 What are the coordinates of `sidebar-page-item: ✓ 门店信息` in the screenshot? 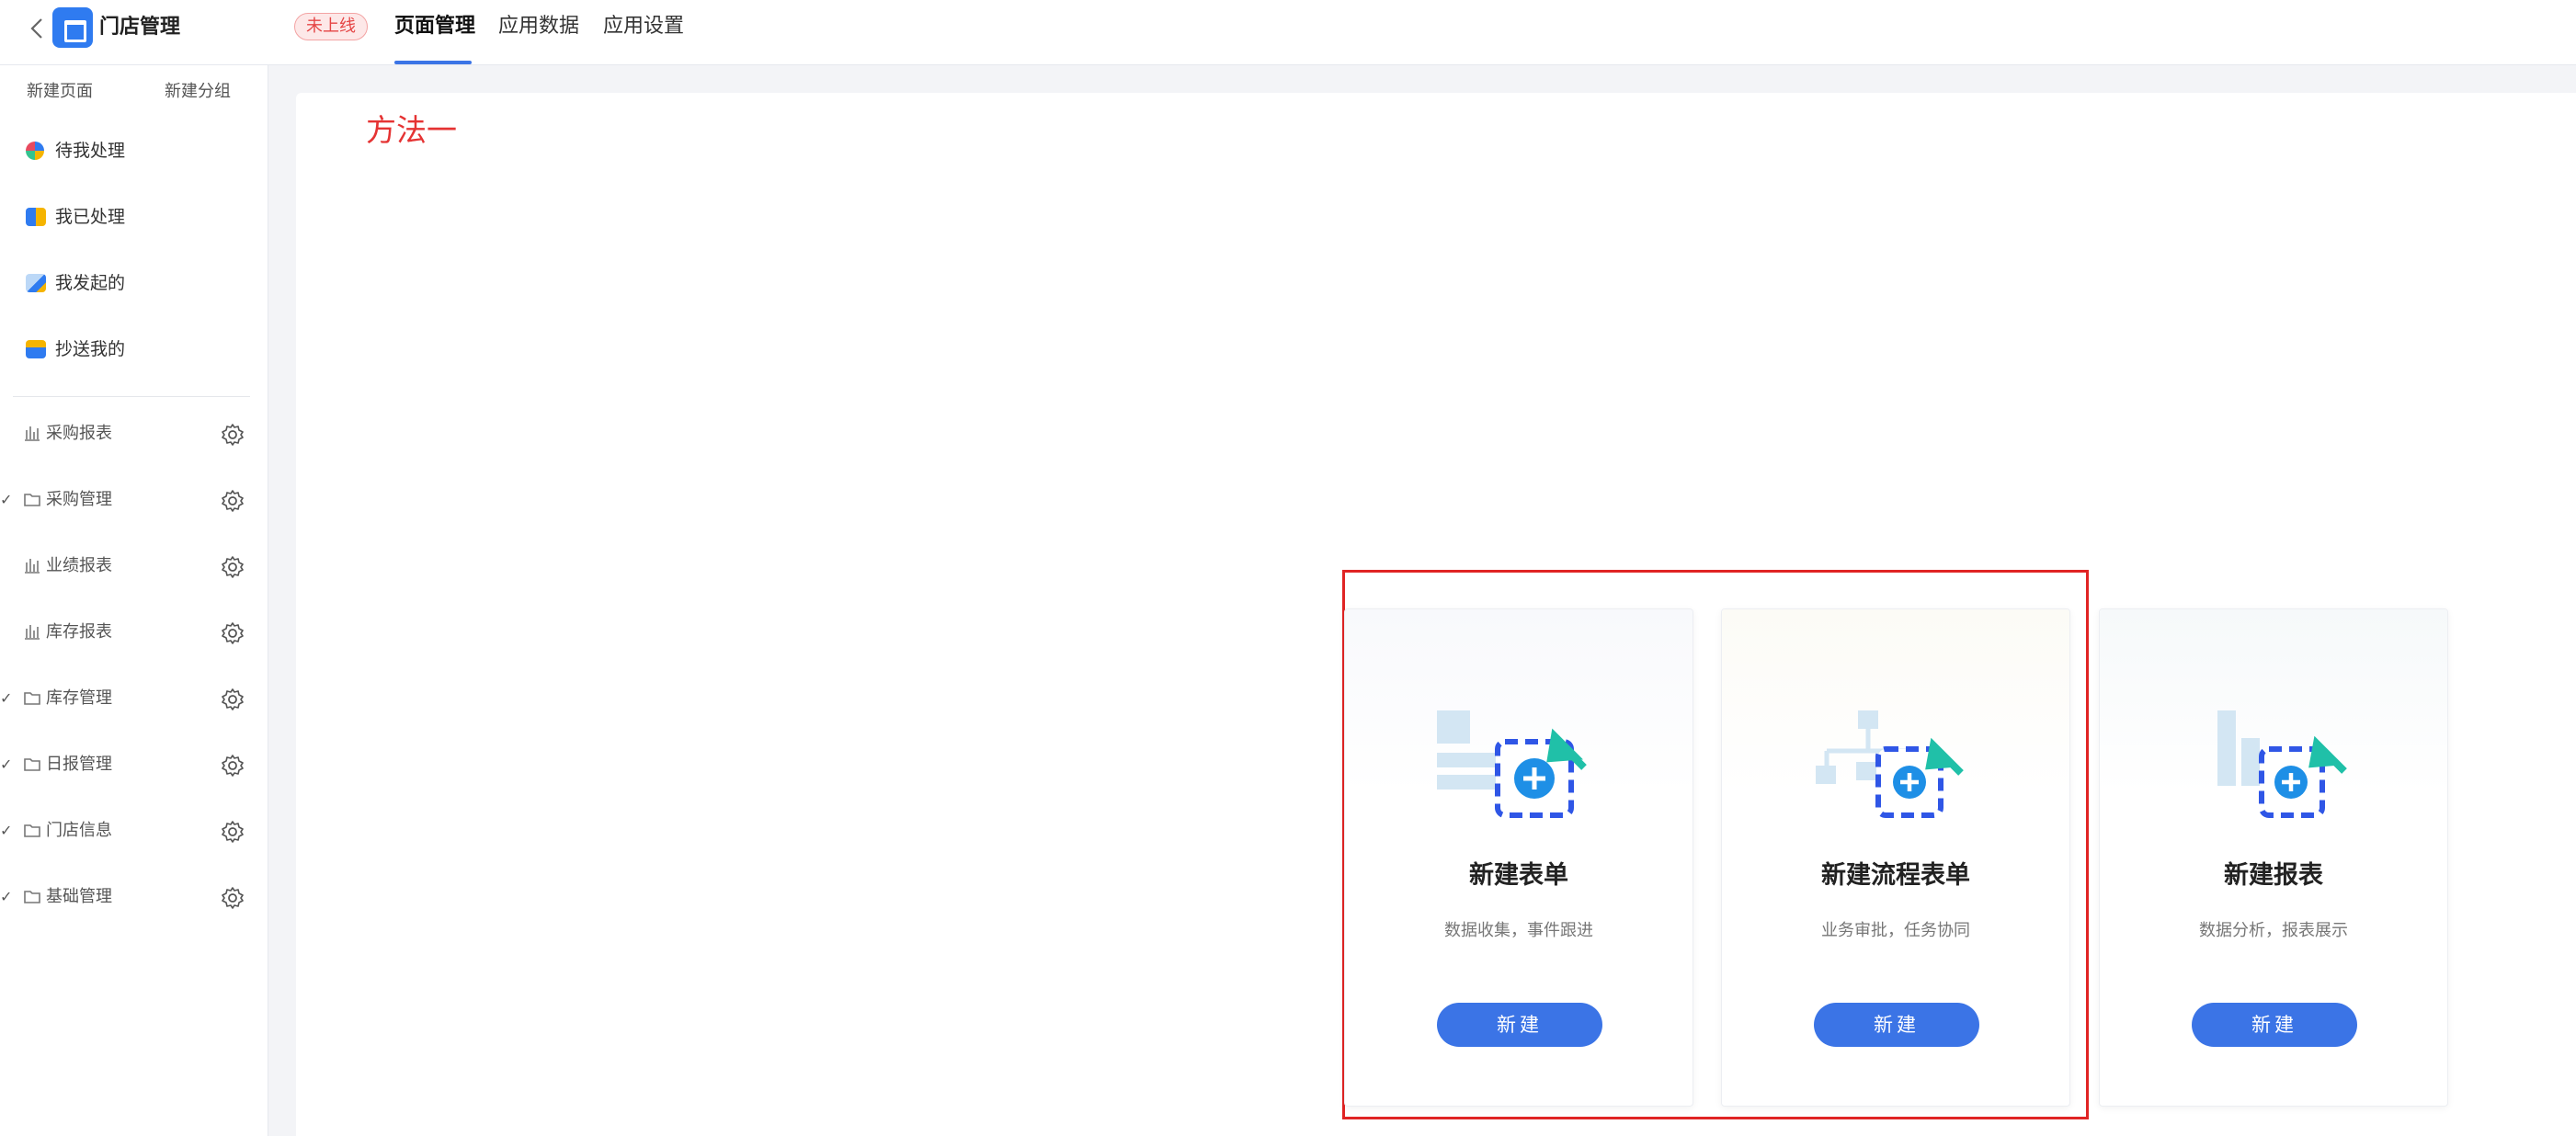 It's located at (134, 830).